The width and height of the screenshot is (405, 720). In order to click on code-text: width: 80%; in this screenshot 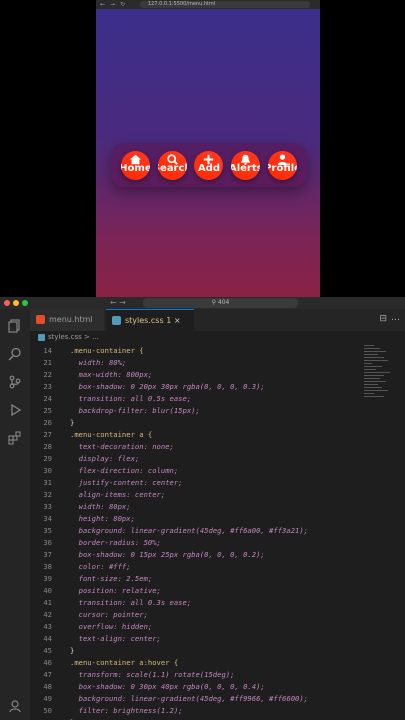, I will do `click(98, 362)`.